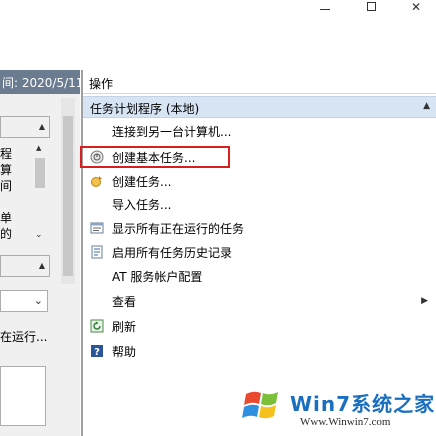  I want to click on create-task-icon, so click(97, 181).